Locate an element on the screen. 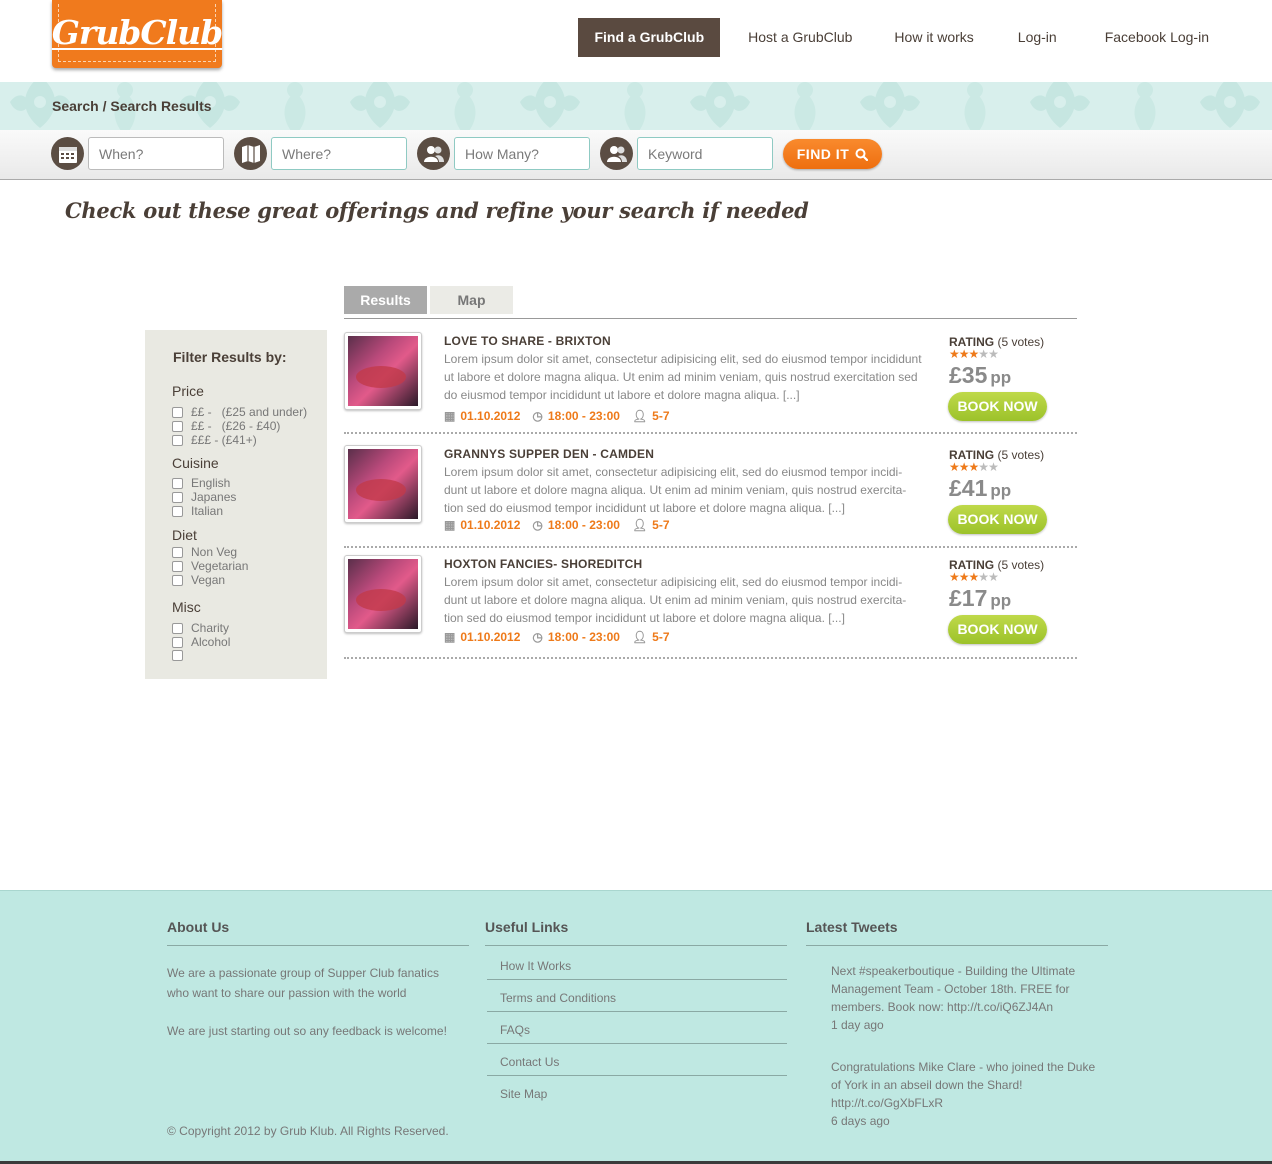 The image size is (1272, 1164). logo: GrubClub is located at coordinates (137, 34).